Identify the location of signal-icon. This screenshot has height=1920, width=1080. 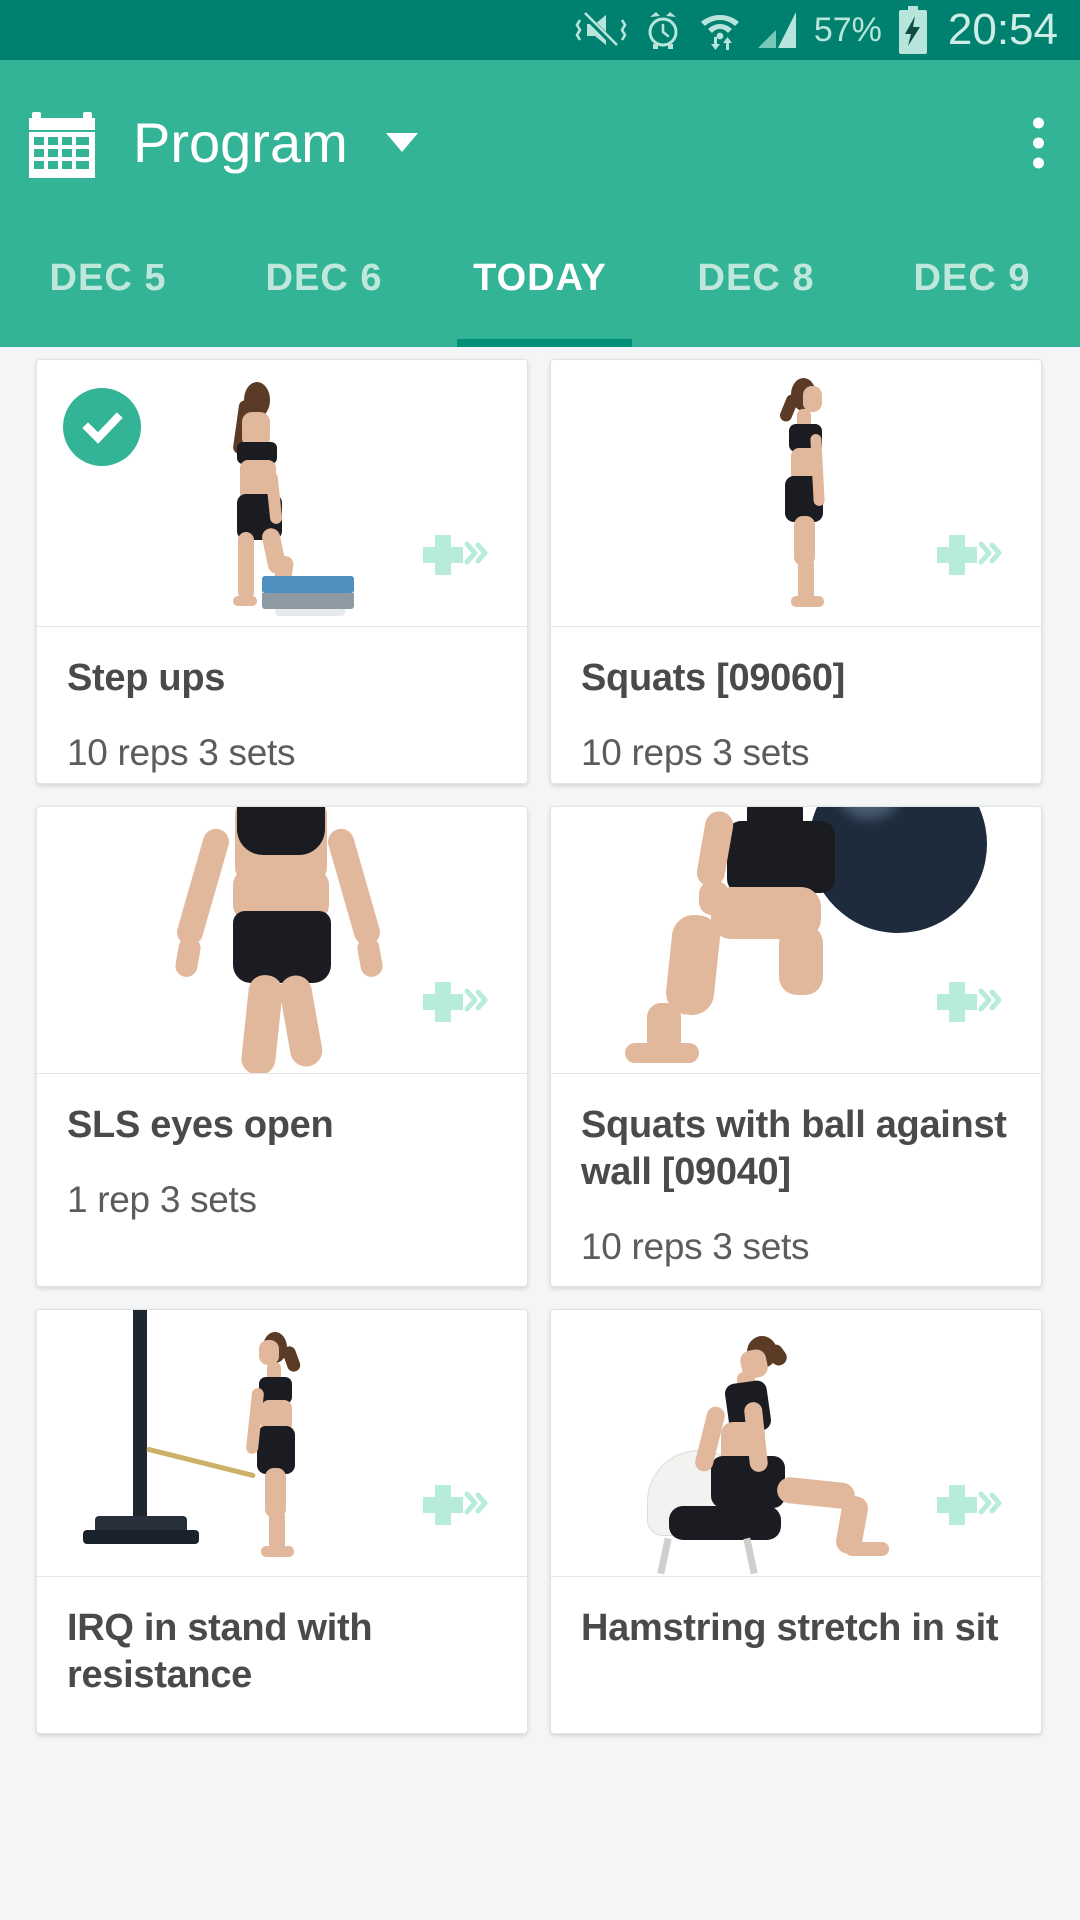
(776, 30).